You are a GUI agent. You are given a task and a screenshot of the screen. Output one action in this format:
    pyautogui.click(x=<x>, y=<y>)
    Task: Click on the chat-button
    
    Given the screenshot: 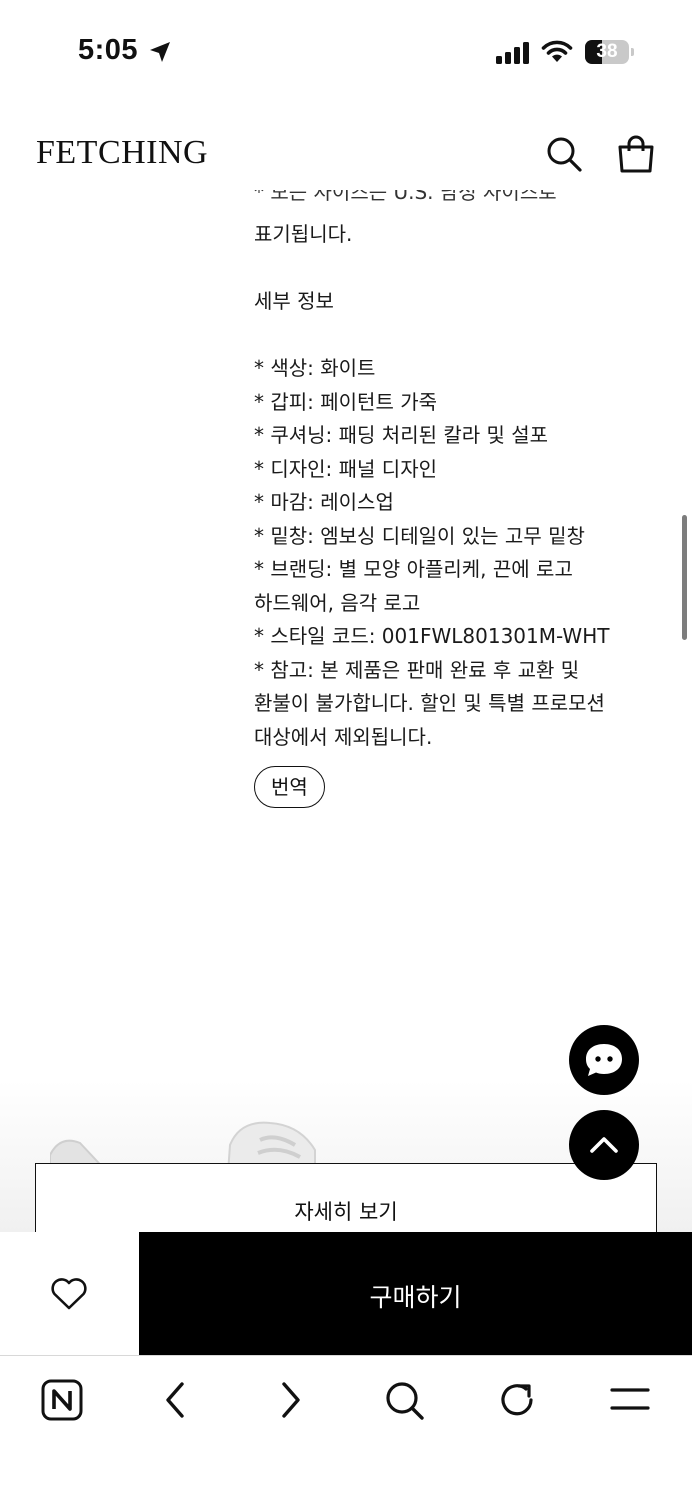 What is the action you would take?
    pyautogui.click(x=604, y=1060)
    